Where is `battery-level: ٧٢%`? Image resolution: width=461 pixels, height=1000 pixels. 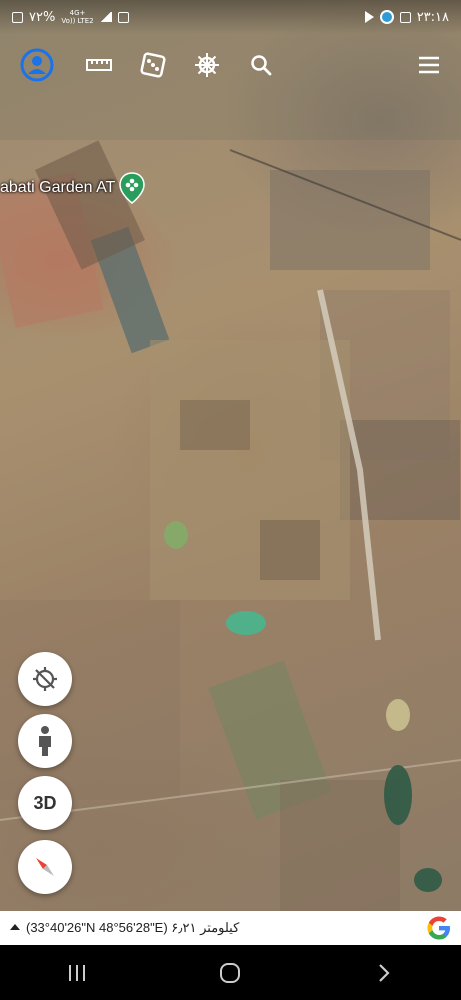
battery-level: ٧٢% is located at coordinates (42, 17).